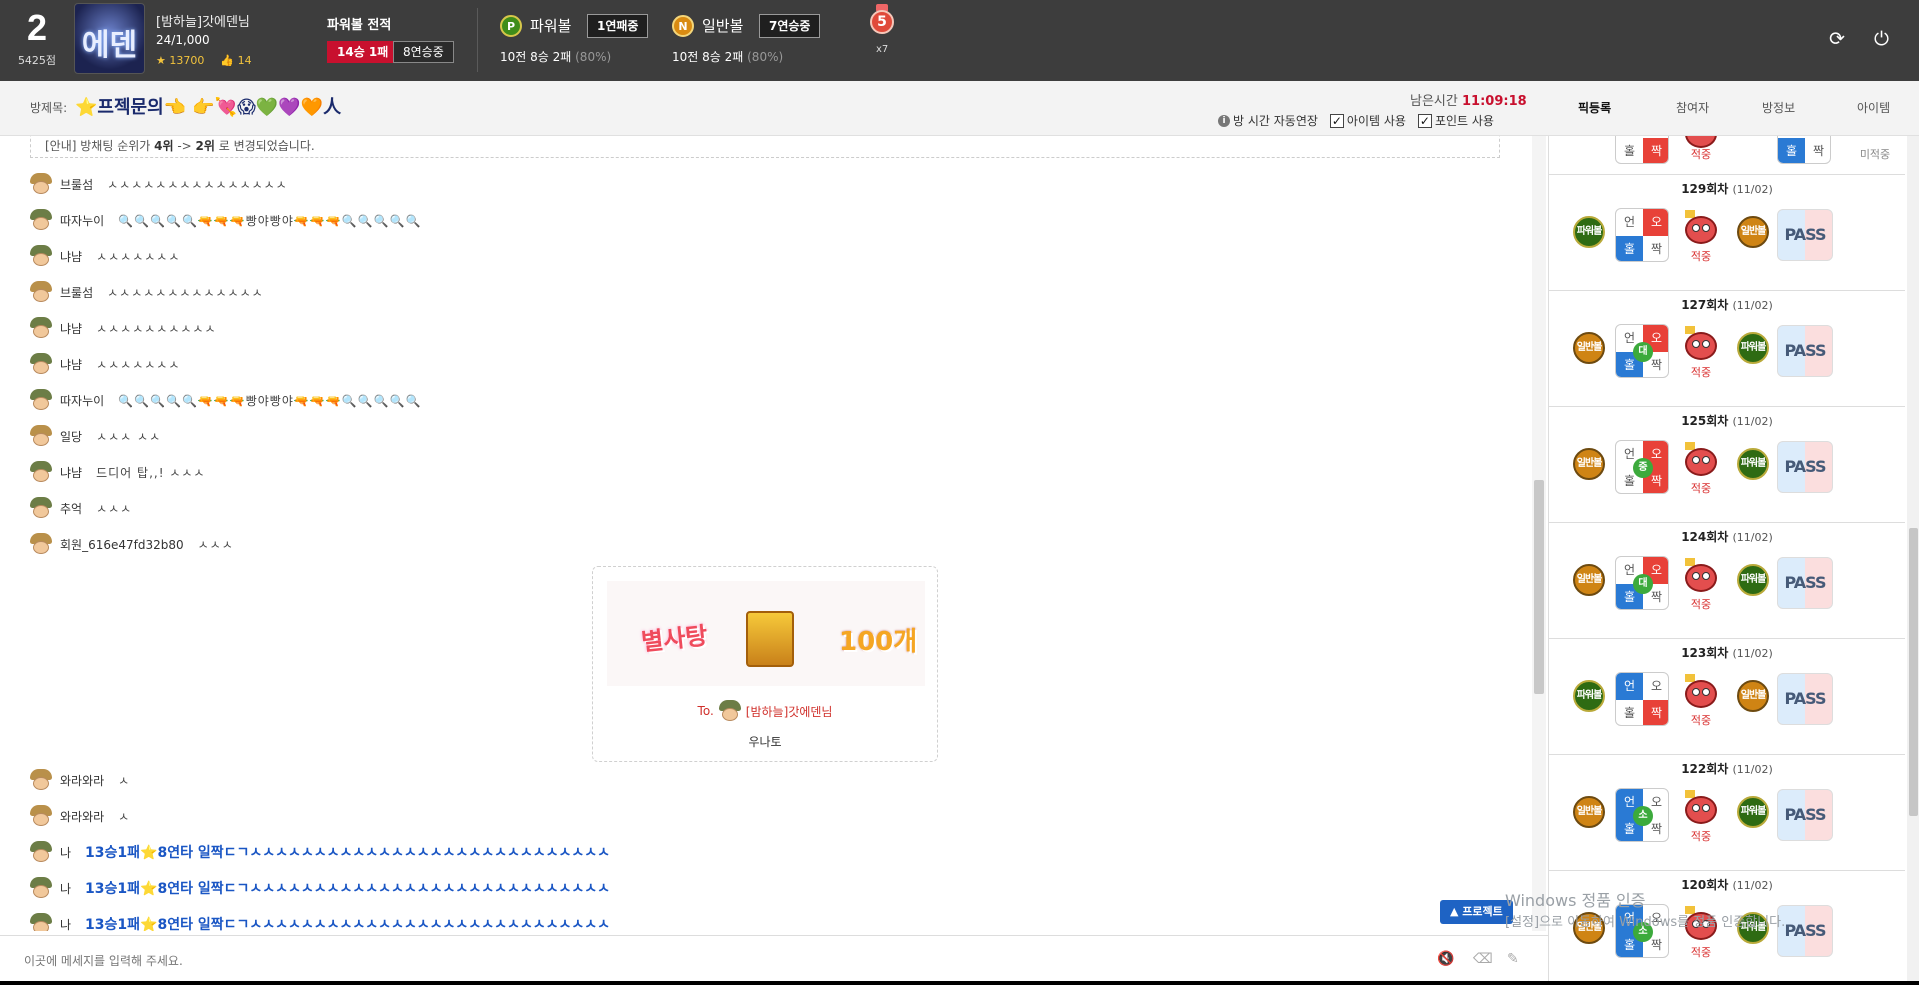 Image resolution: width=1919 pixels, height=985 pixels. I want to click on sidebar-scroll-thumb, so click(1913, 672).